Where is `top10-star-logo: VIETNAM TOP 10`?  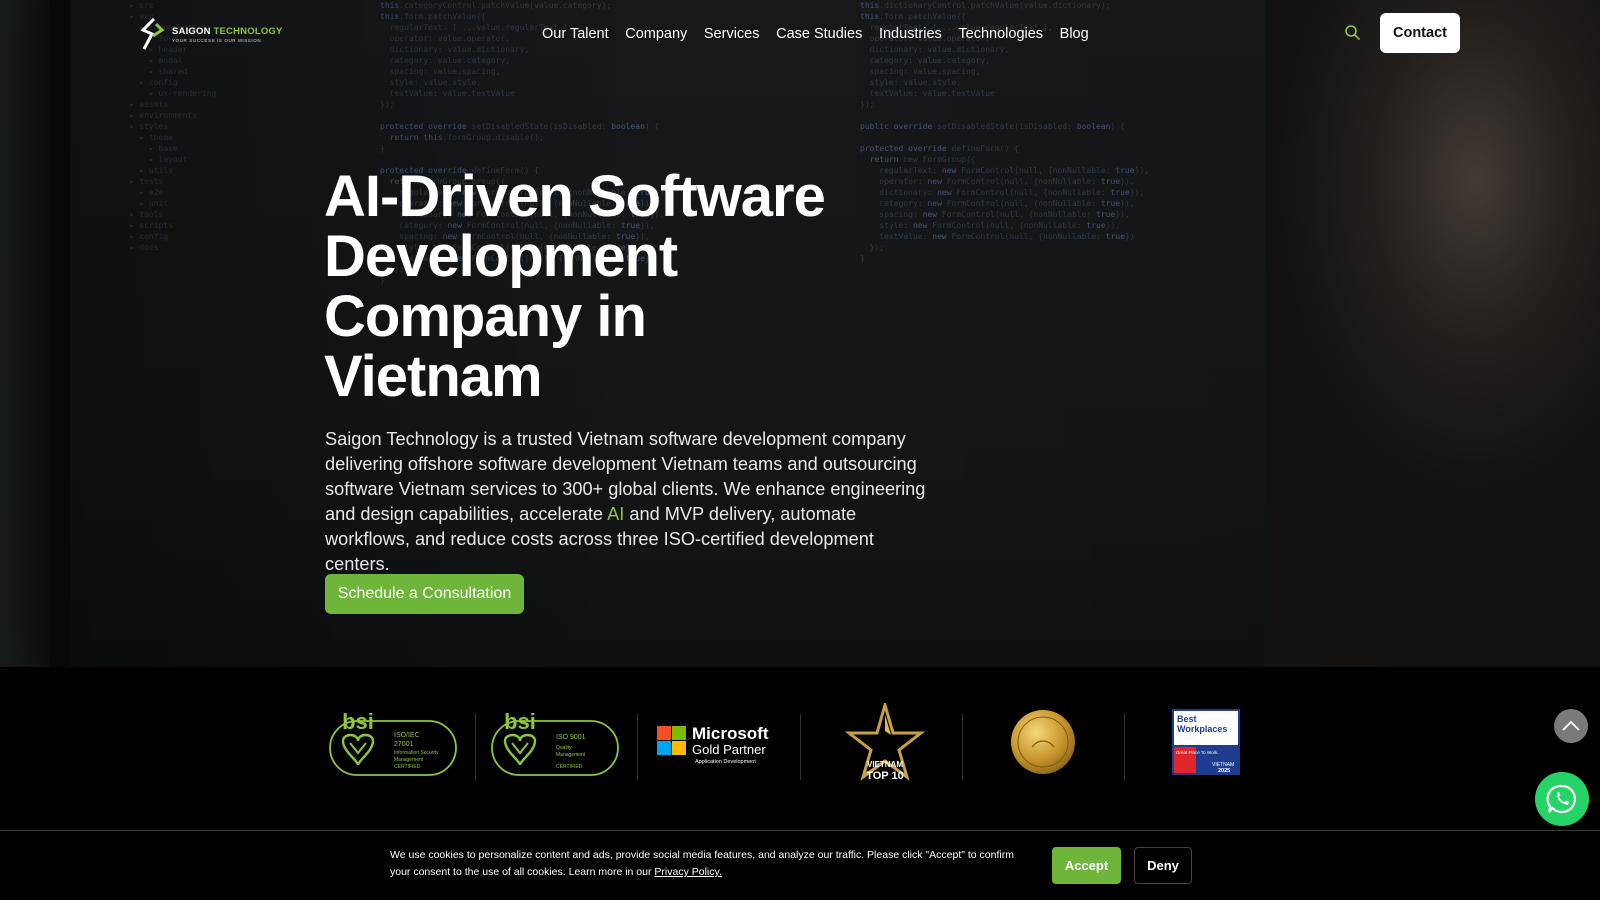 top10-star-logo: VIETNAM TOP 10 is located at coordinates (885, 742).